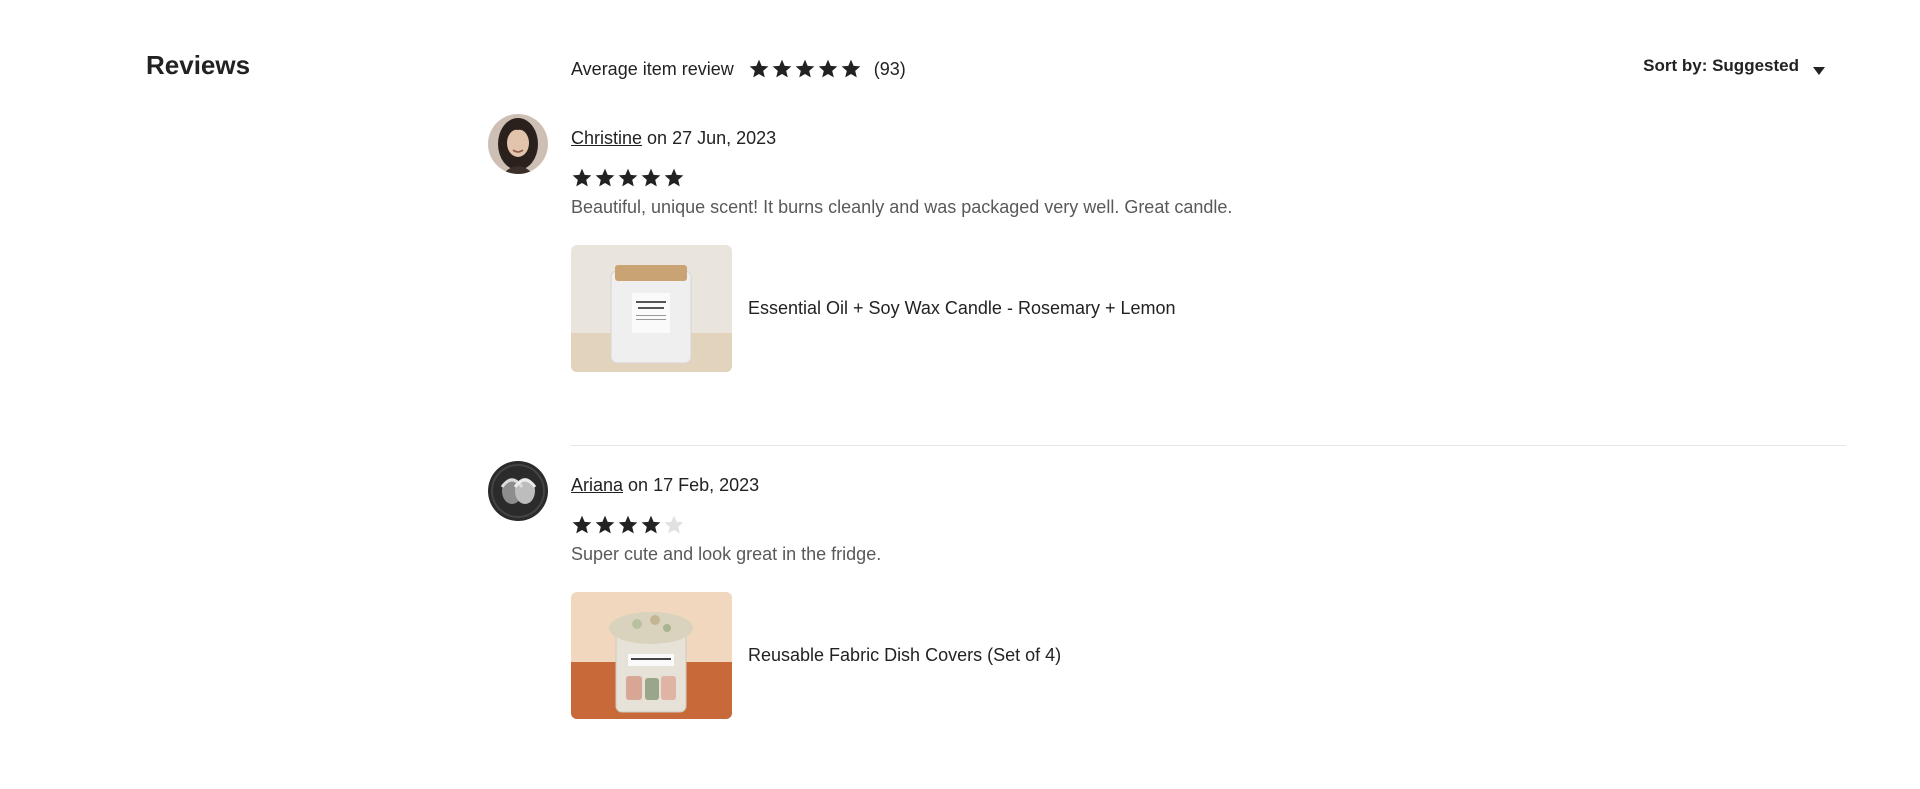 The image size is (1920, 789). What do you see at coordinates (1721, 65) in the screenshot?
I see `sort-label: Sort by: Suggested` at bounding box center [1721, 65].